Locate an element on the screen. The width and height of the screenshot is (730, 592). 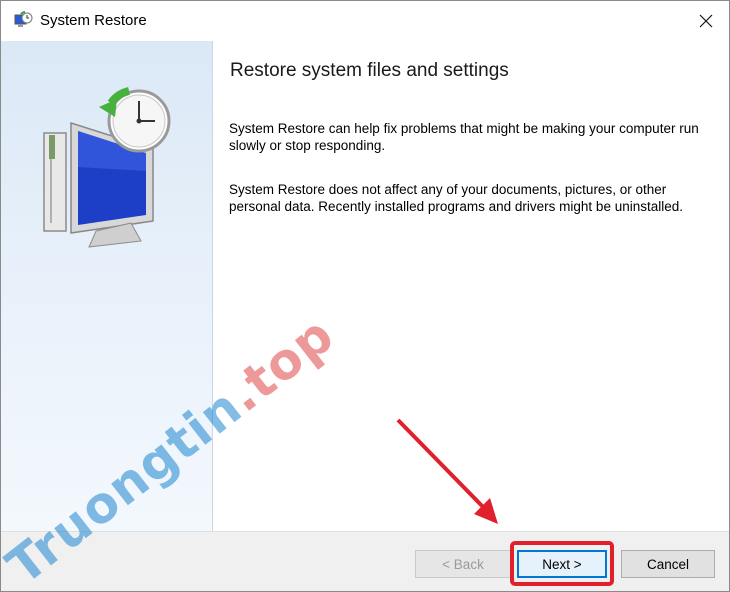
next-button: Next > is located at coordinates (562, 564).